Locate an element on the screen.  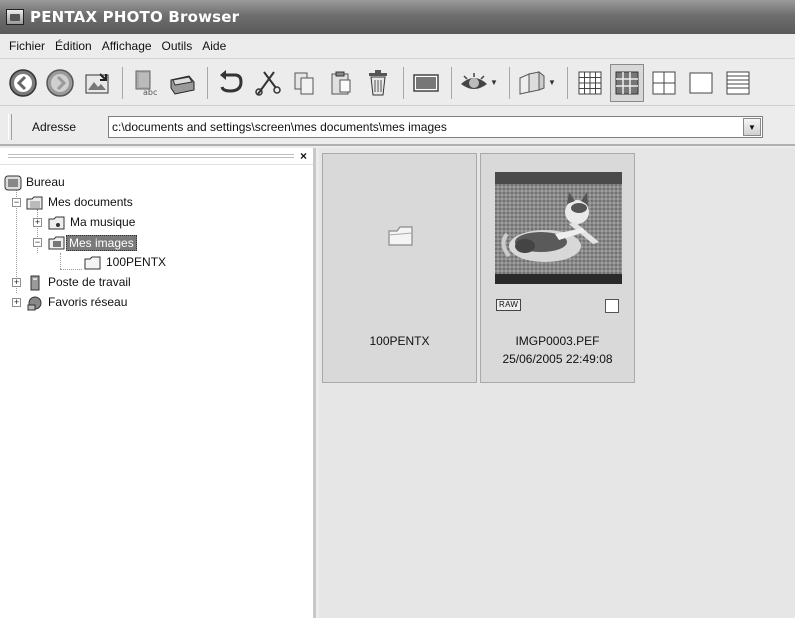
rotate-icon is located at coordinates (231, 81).